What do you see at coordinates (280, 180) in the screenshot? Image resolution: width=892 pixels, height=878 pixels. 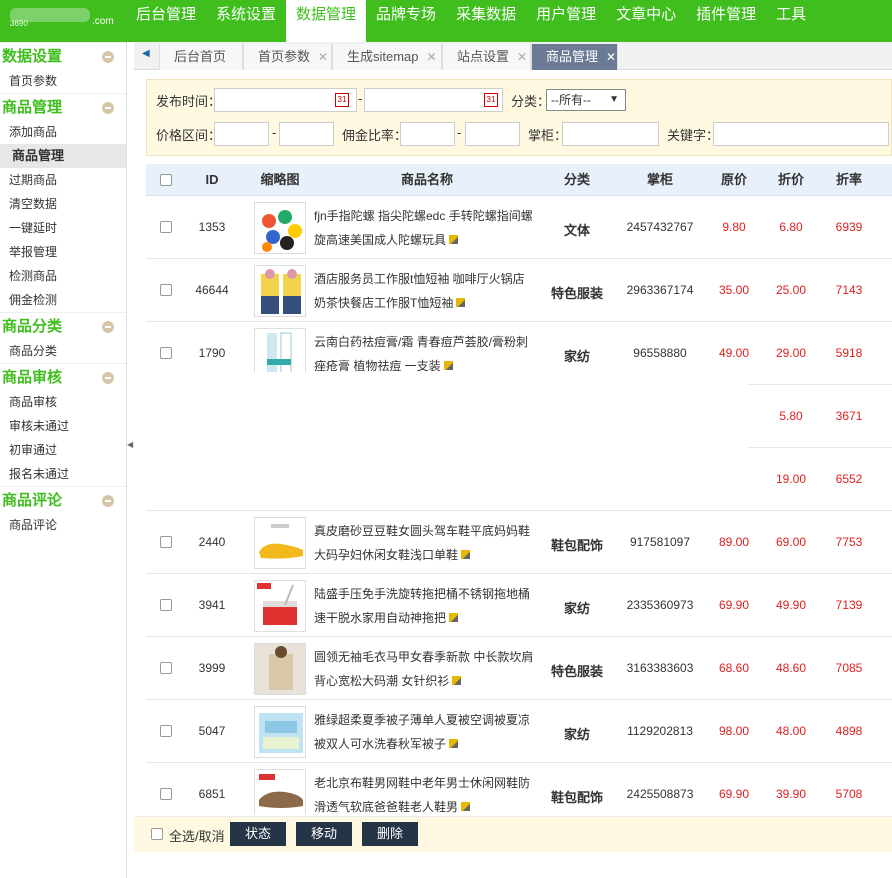 I see `column-header: 缩略图` at bounding box center [280, 180].